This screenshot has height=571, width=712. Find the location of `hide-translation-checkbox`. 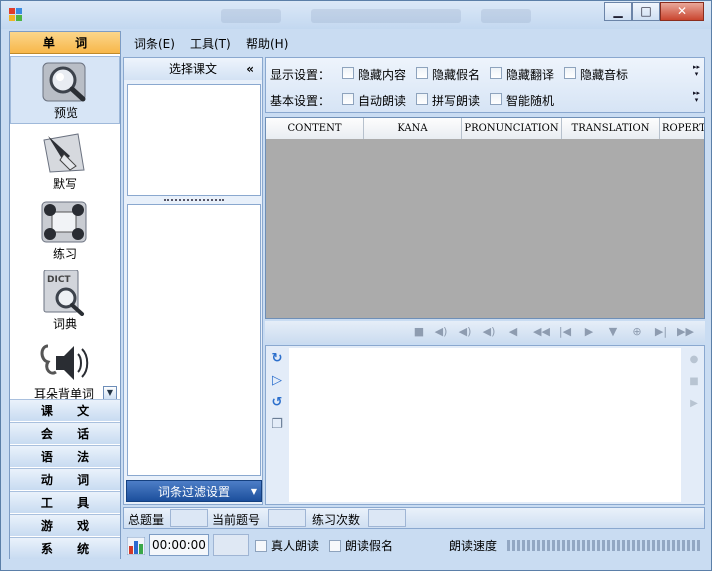

hide-translation-checkbox is located at coordinates (496, 73).